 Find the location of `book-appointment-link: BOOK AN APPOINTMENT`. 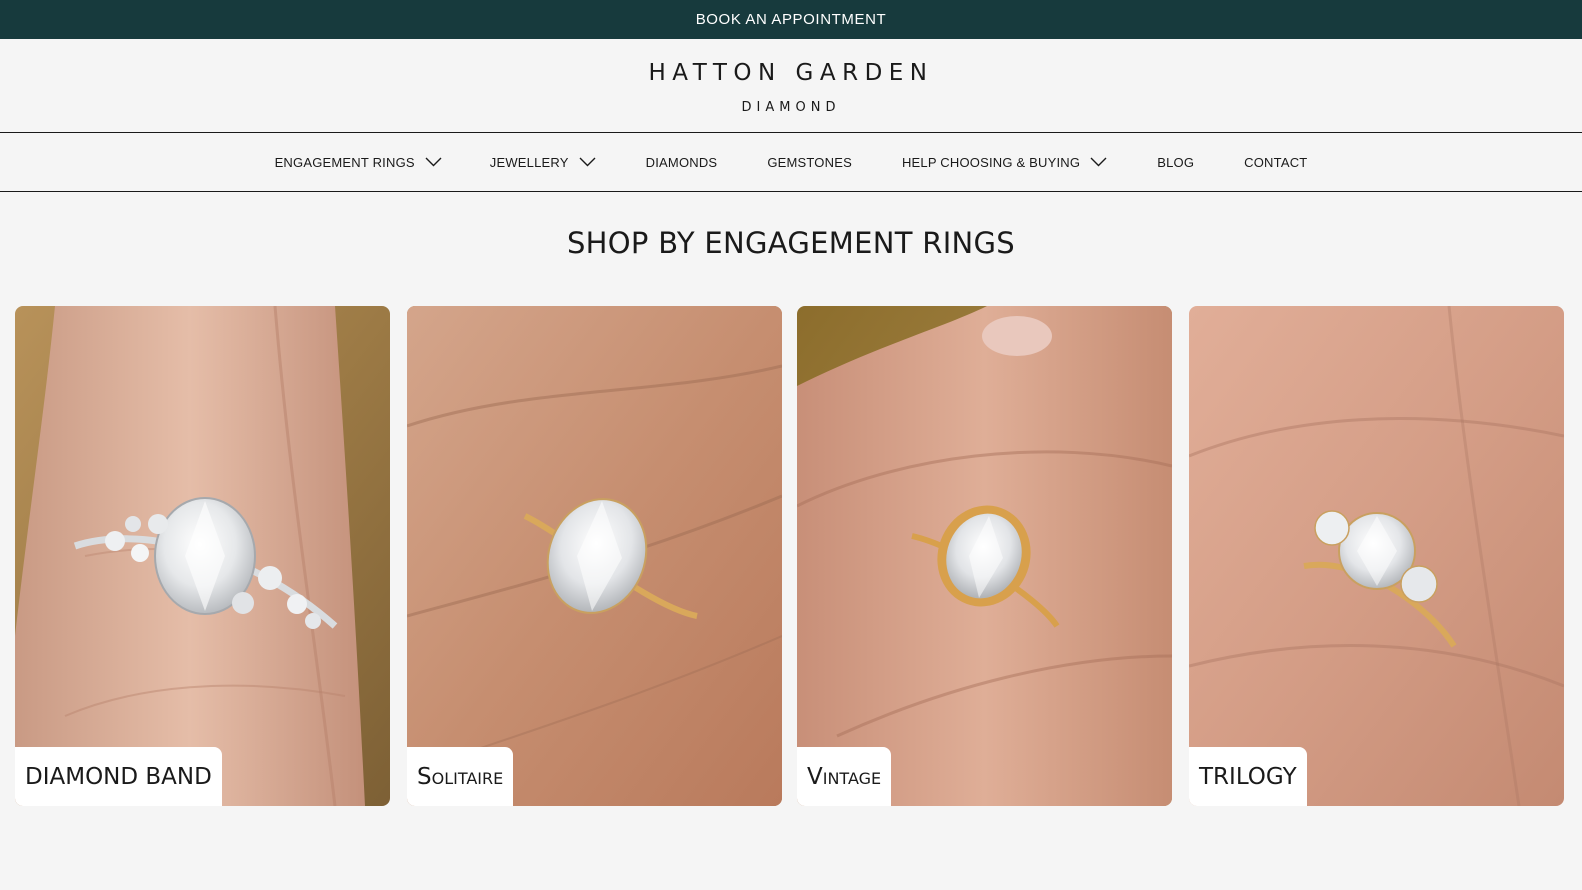

book-appointment-link: BOOK AN APPOINTMENT is located at coordinates (791, 19).